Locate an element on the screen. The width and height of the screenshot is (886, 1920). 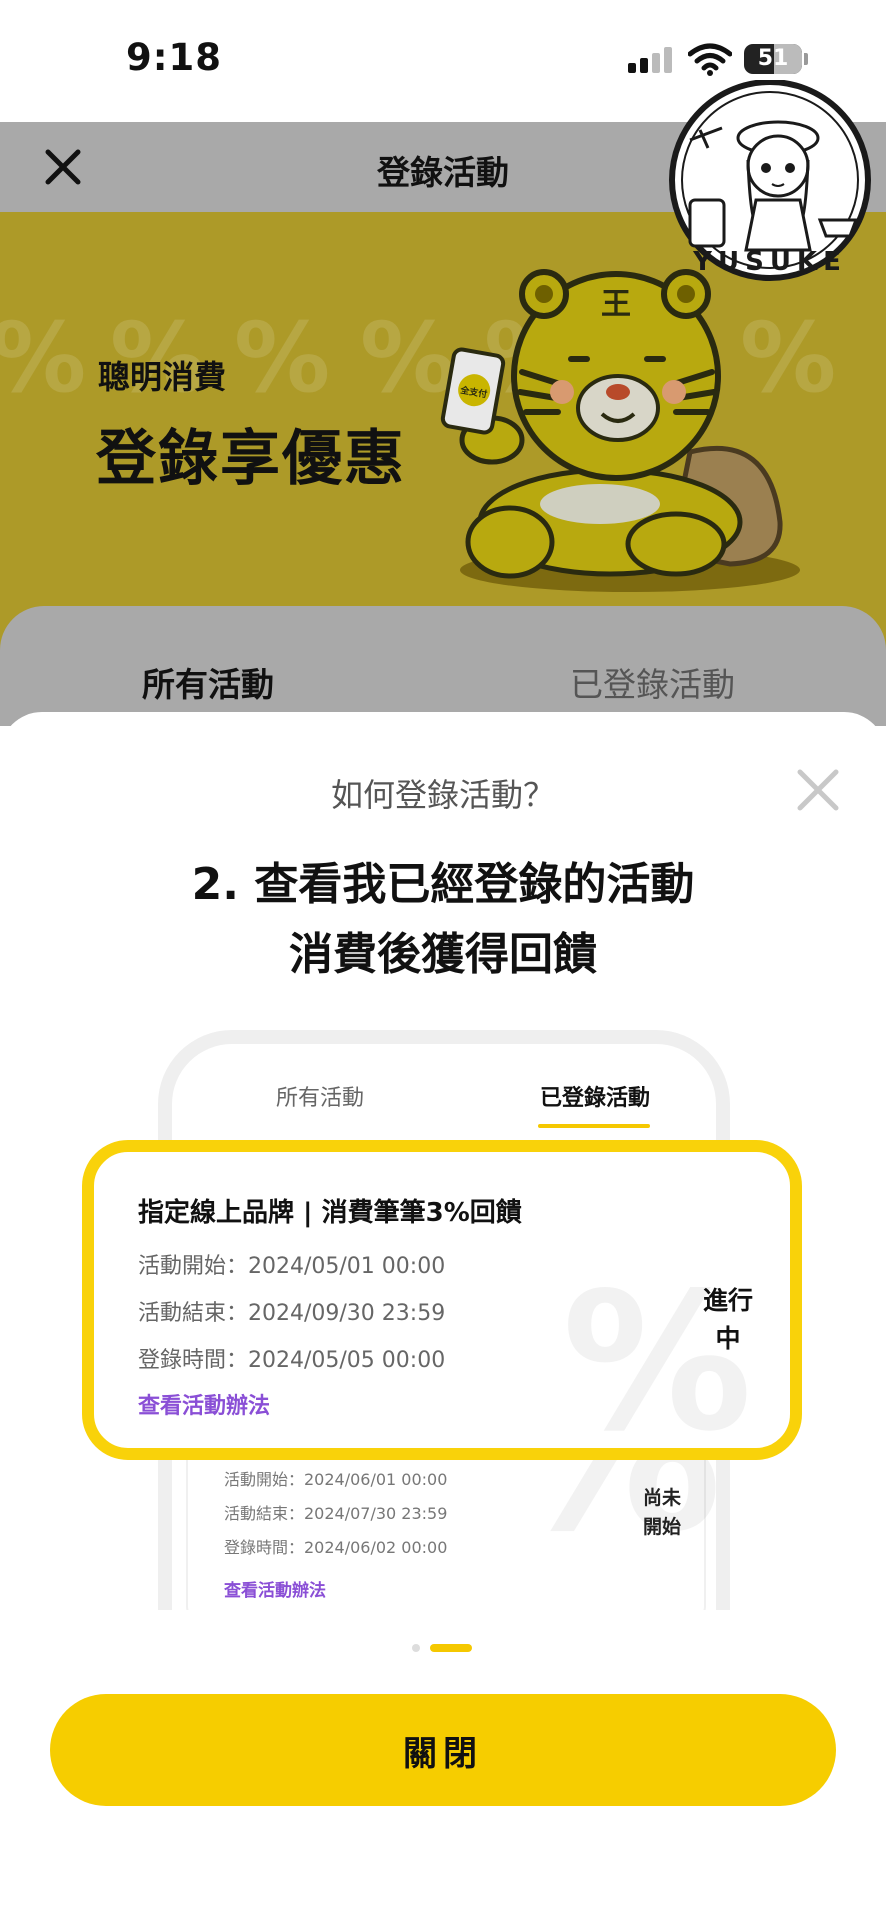
activity-name: 指定線上品牌 | 消費筆筆3%回饋 is located at coordinates (330, 1213).